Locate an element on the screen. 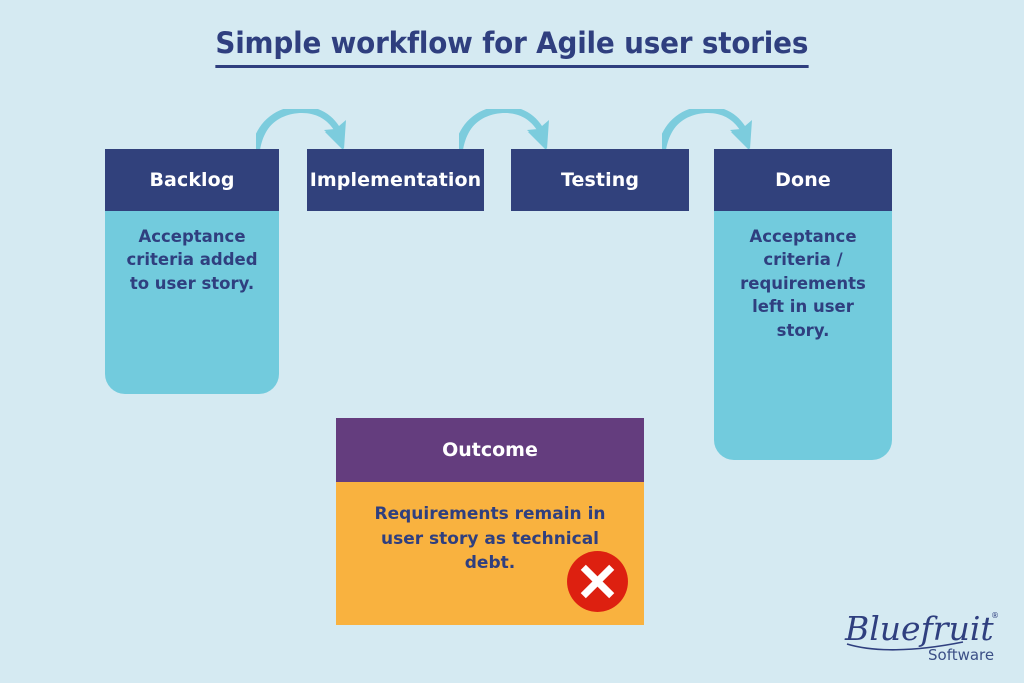 Image resolution: width=1024 pixels, height=683 pixels. card-header-done: Done is located at coordinates (803, 180).